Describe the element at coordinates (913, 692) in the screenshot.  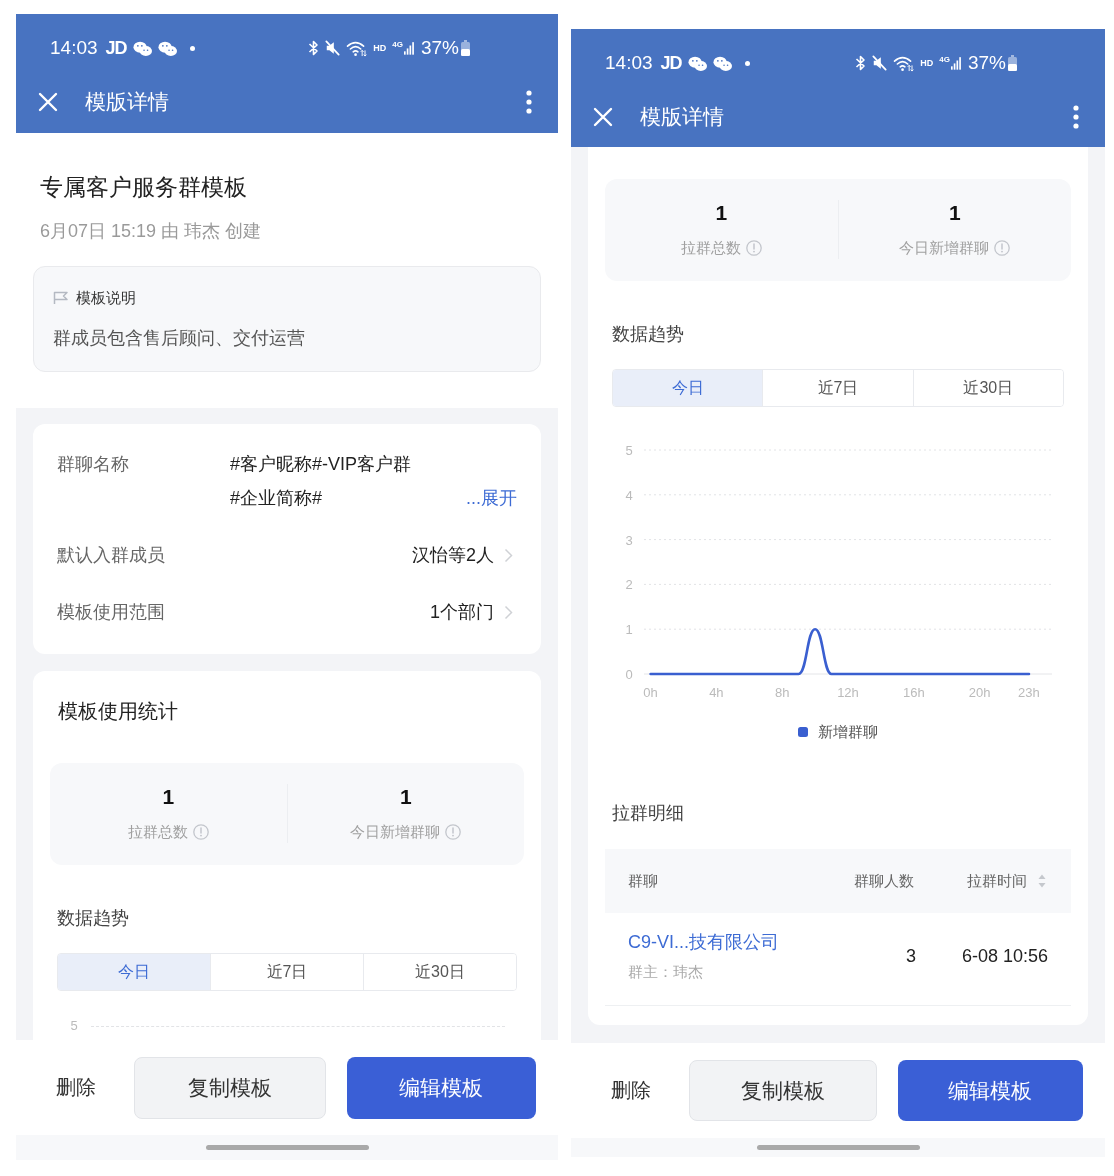
I see `x-axis-label: 16h` at that location.